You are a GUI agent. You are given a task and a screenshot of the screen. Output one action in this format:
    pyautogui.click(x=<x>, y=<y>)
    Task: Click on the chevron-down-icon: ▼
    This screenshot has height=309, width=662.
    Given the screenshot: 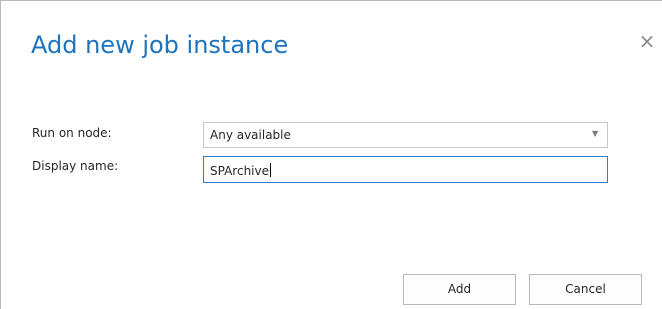 What is the action you would take?
    pyautogui.click(x=595, y=133)
    